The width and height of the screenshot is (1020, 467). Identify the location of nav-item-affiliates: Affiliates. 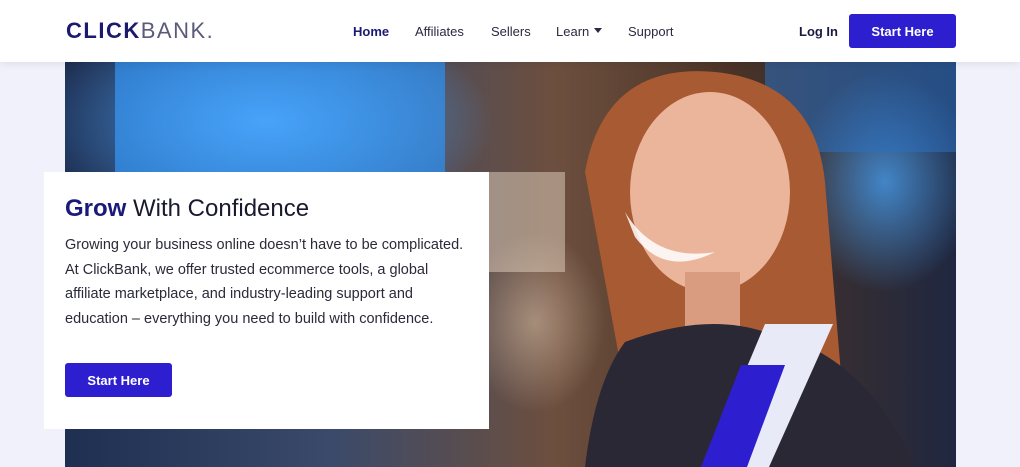
(439, 31).